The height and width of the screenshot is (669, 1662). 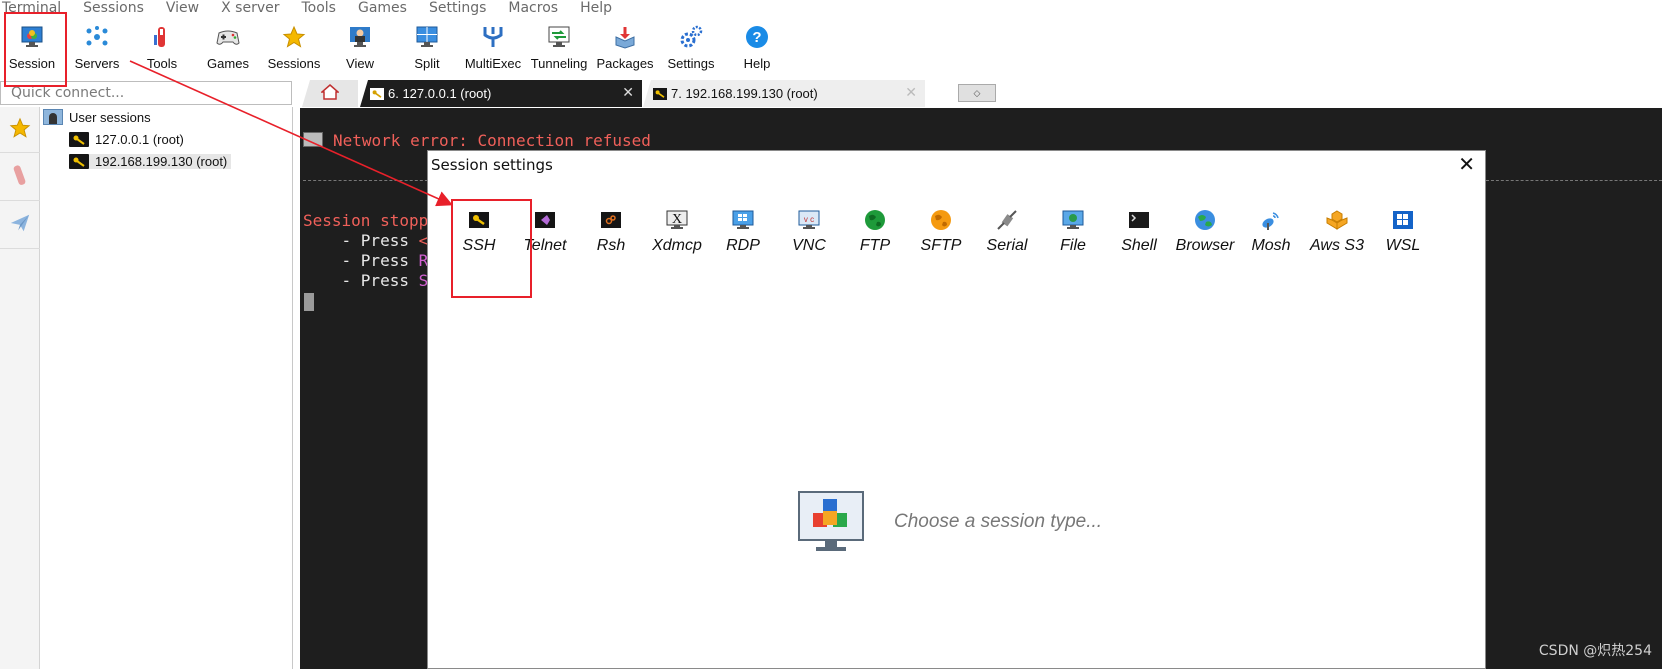 I want to click on watermark: CSDN @炽热254, so click(x=1595, y=651).